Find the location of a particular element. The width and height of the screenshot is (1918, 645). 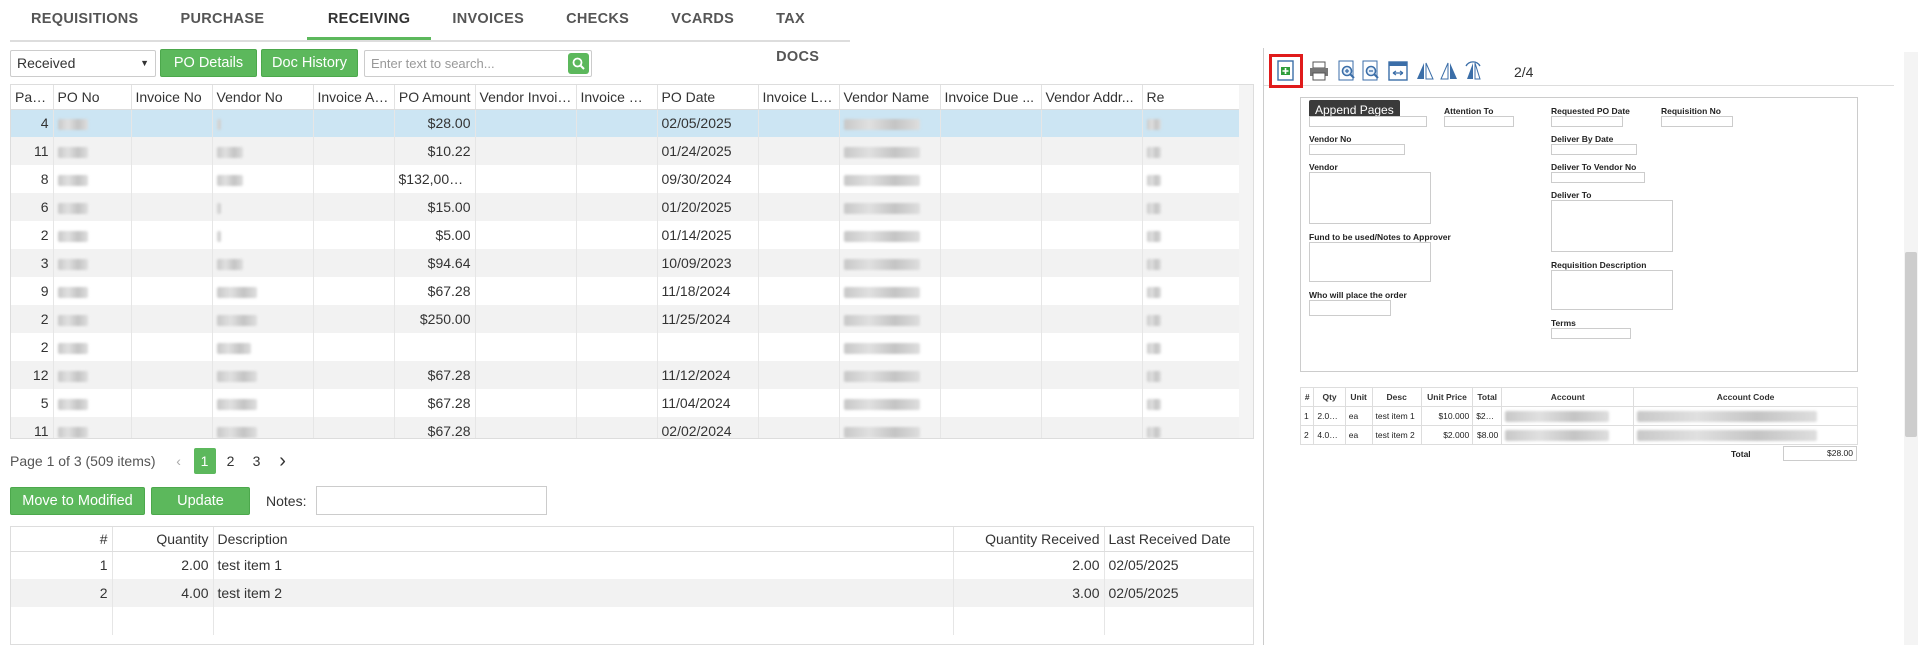

line-received: 3.00 is located at coordinates (1029, 593).